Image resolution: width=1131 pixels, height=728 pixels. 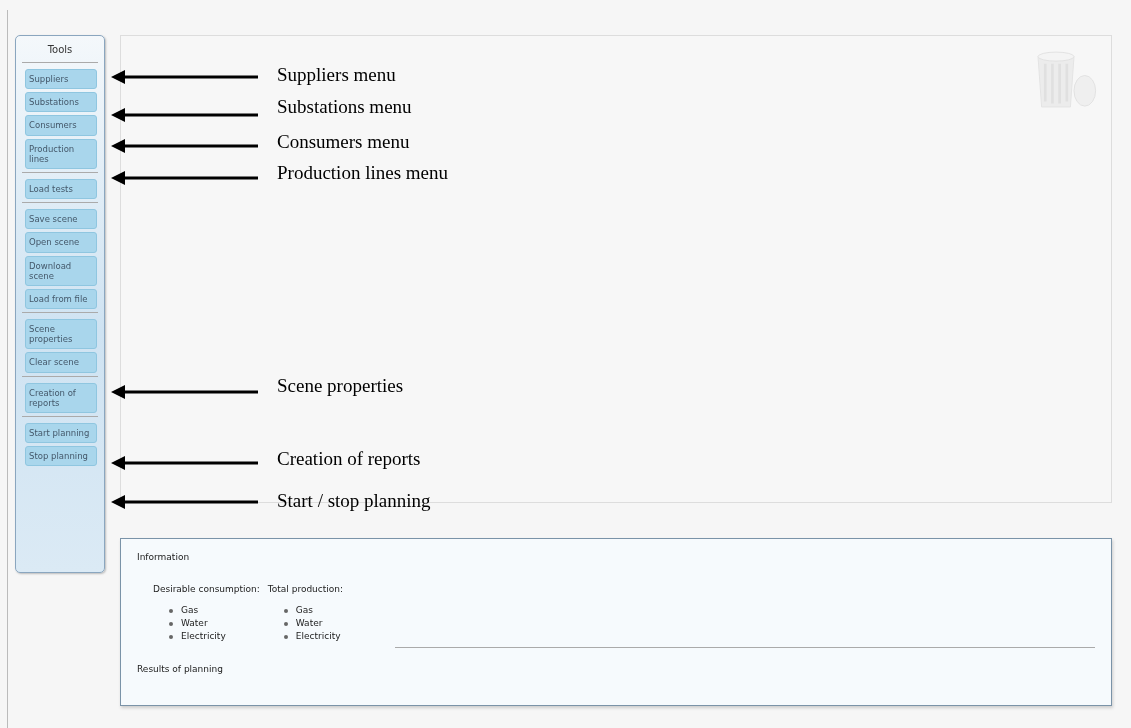 I want to click on tool-button: Open scene, so click(x=61, y=242).